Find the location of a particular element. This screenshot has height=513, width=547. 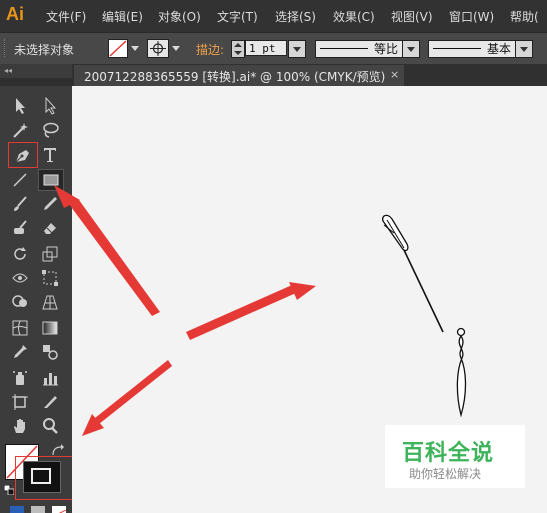

artwork-figure is located at coordinates (461, 372).